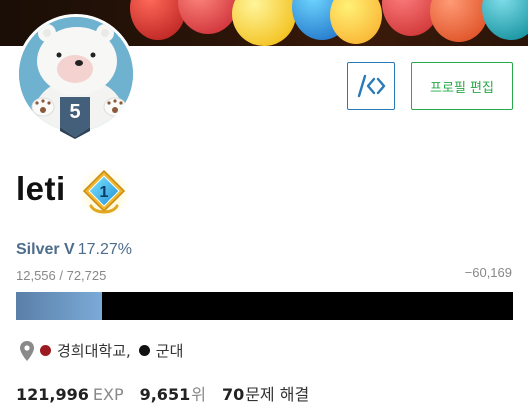 Image resolution: width=528 pixels, height=418 pixels. I want to click on tier-percent: 17.27%, so click(104, 249).